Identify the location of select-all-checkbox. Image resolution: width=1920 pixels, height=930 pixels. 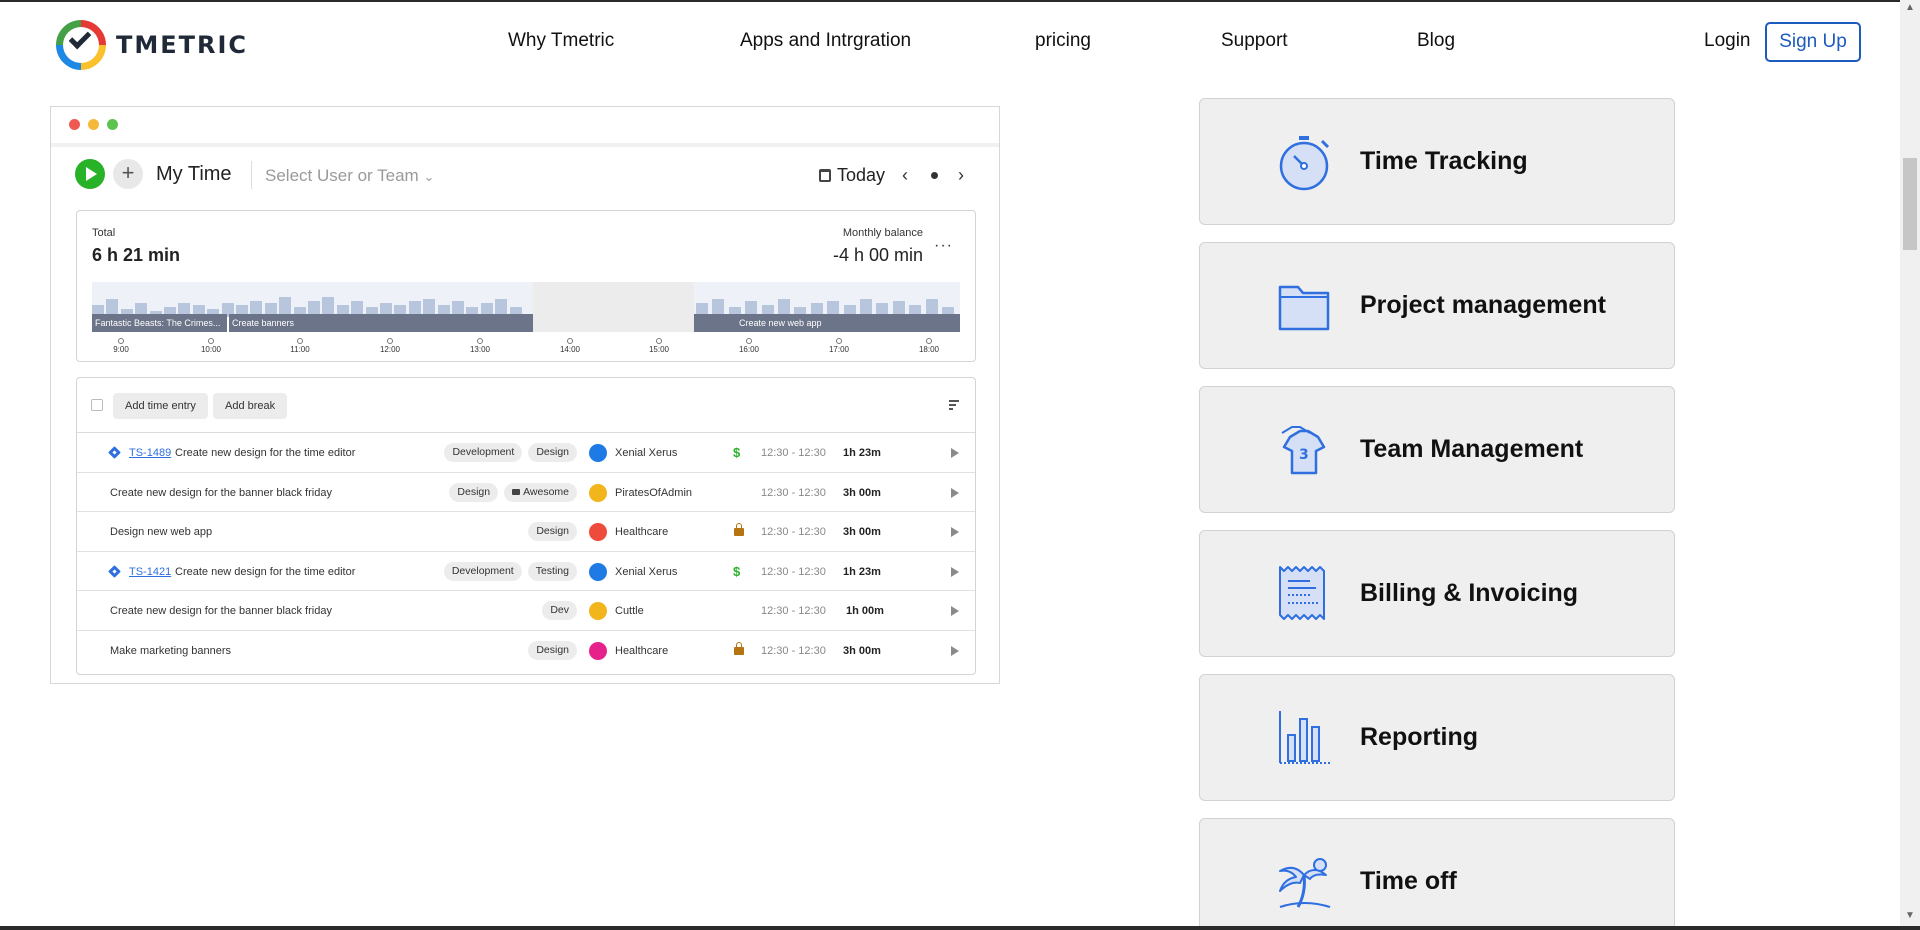
(97, 405).